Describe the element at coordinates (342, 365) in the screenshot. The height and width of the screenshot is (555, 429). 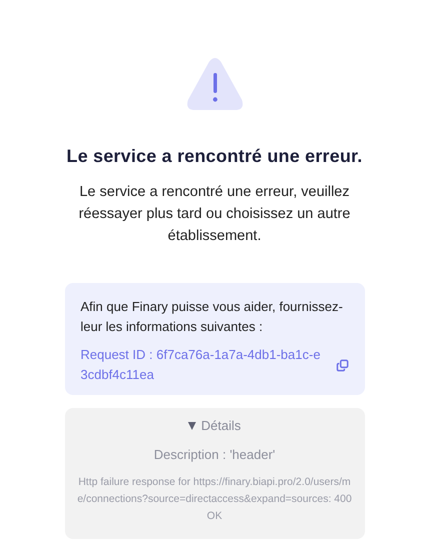
I see `copy-icon` at that location.